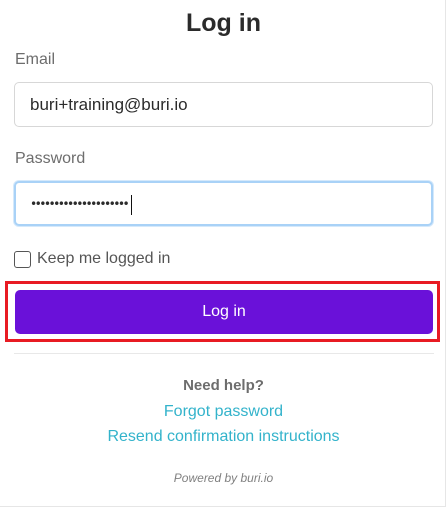 Image resolution: width=447 pixels, height=508 pixels. What do you see at coordinates (224, 353) in the screenshot?
I see `divider` at bounding box center [224, 353].